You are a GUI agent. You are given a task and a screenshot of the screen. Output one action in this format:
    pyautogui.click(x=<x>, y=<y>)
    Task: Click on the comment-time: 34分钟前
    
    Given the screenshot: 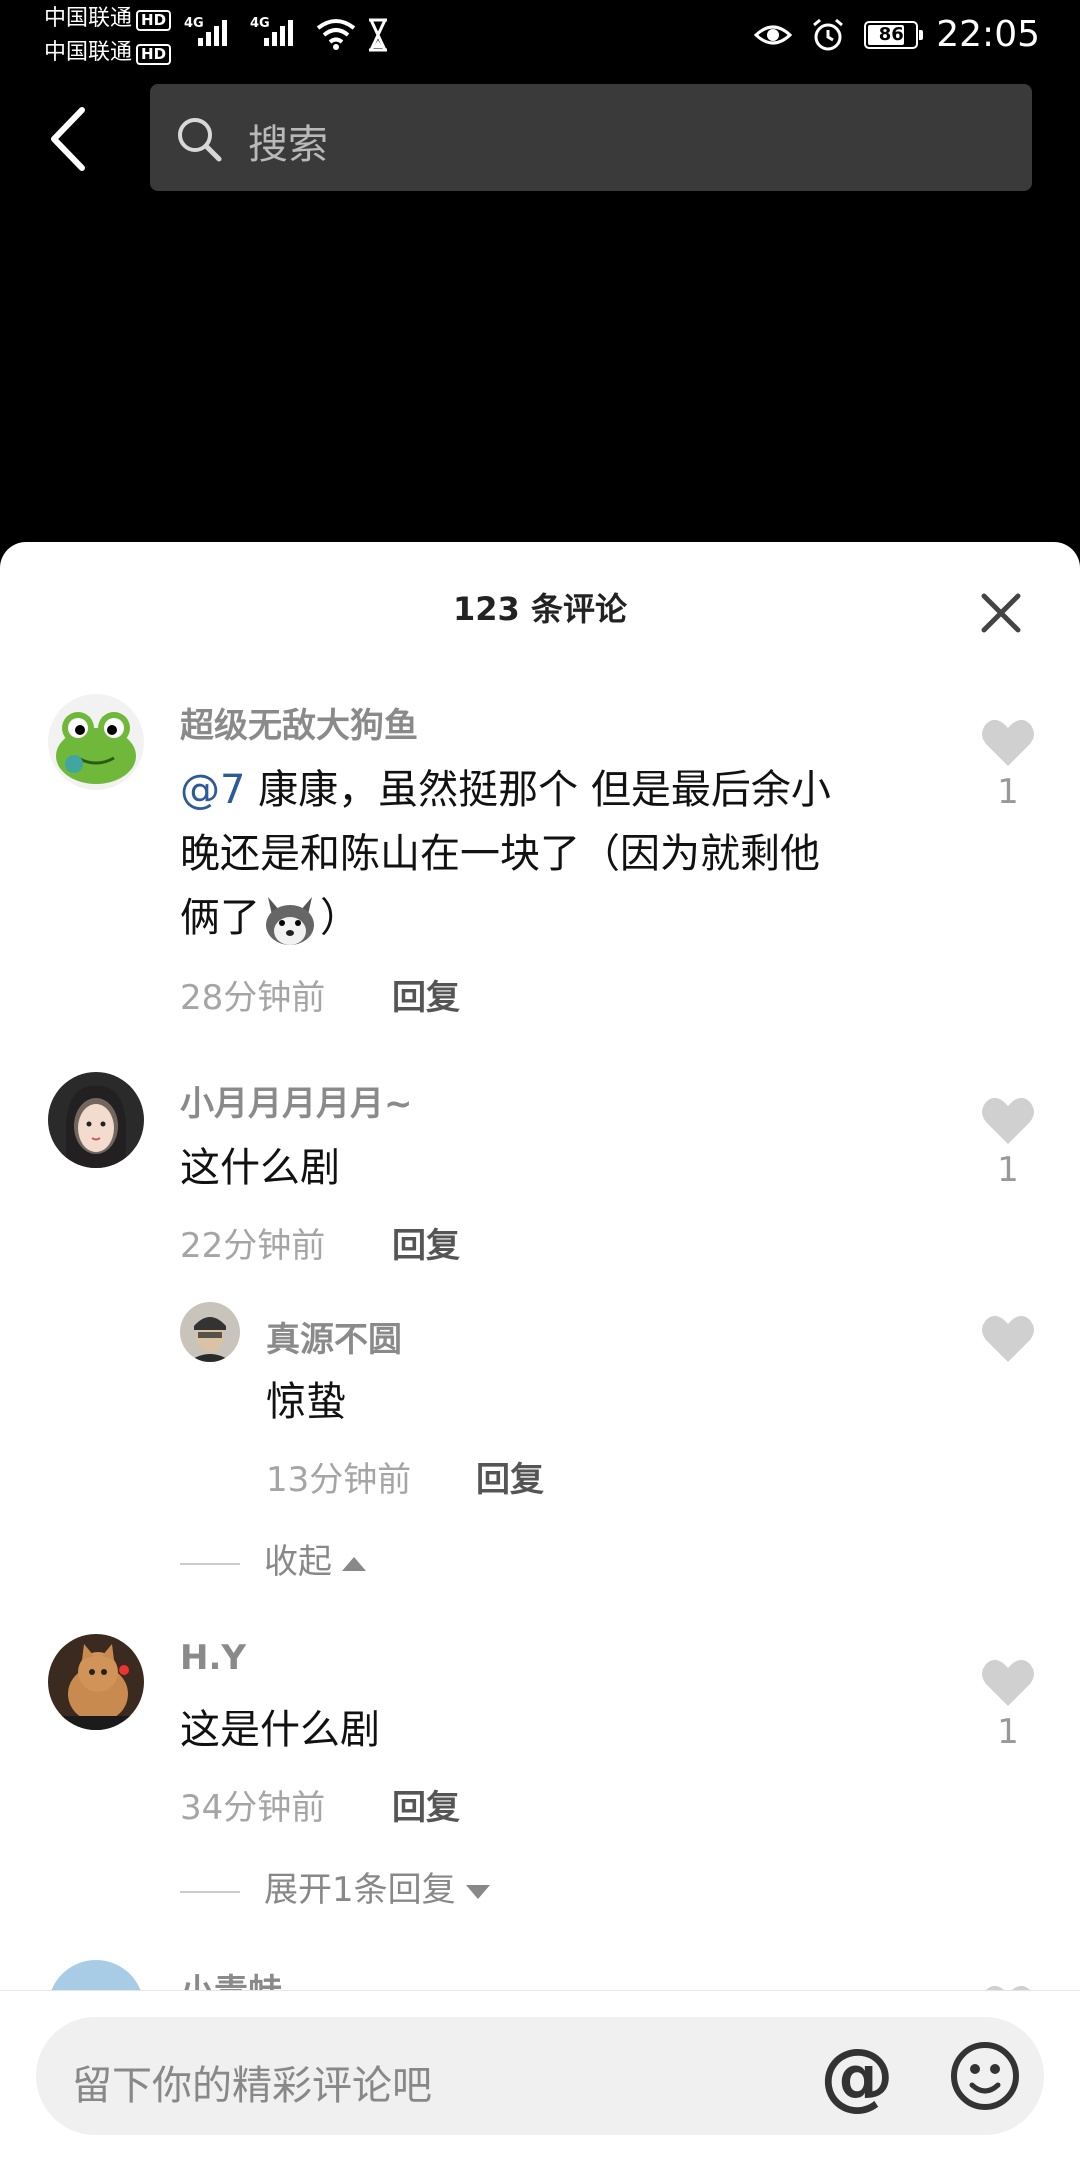 What is the action you would take?
    pyautogui.click(x=253, y=1808)
    